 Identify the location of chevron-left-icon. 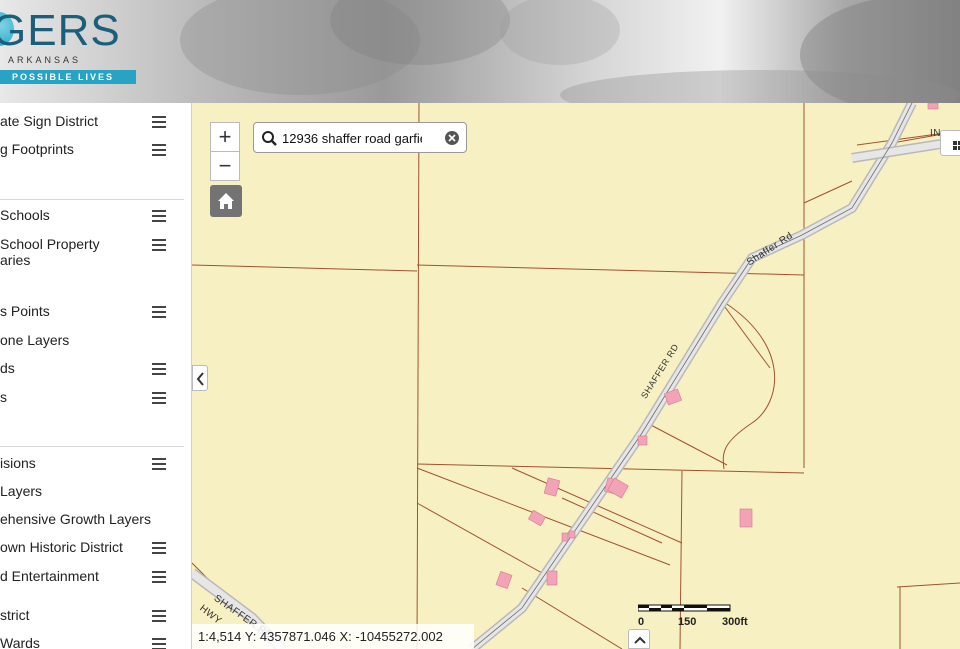
(200, 379).